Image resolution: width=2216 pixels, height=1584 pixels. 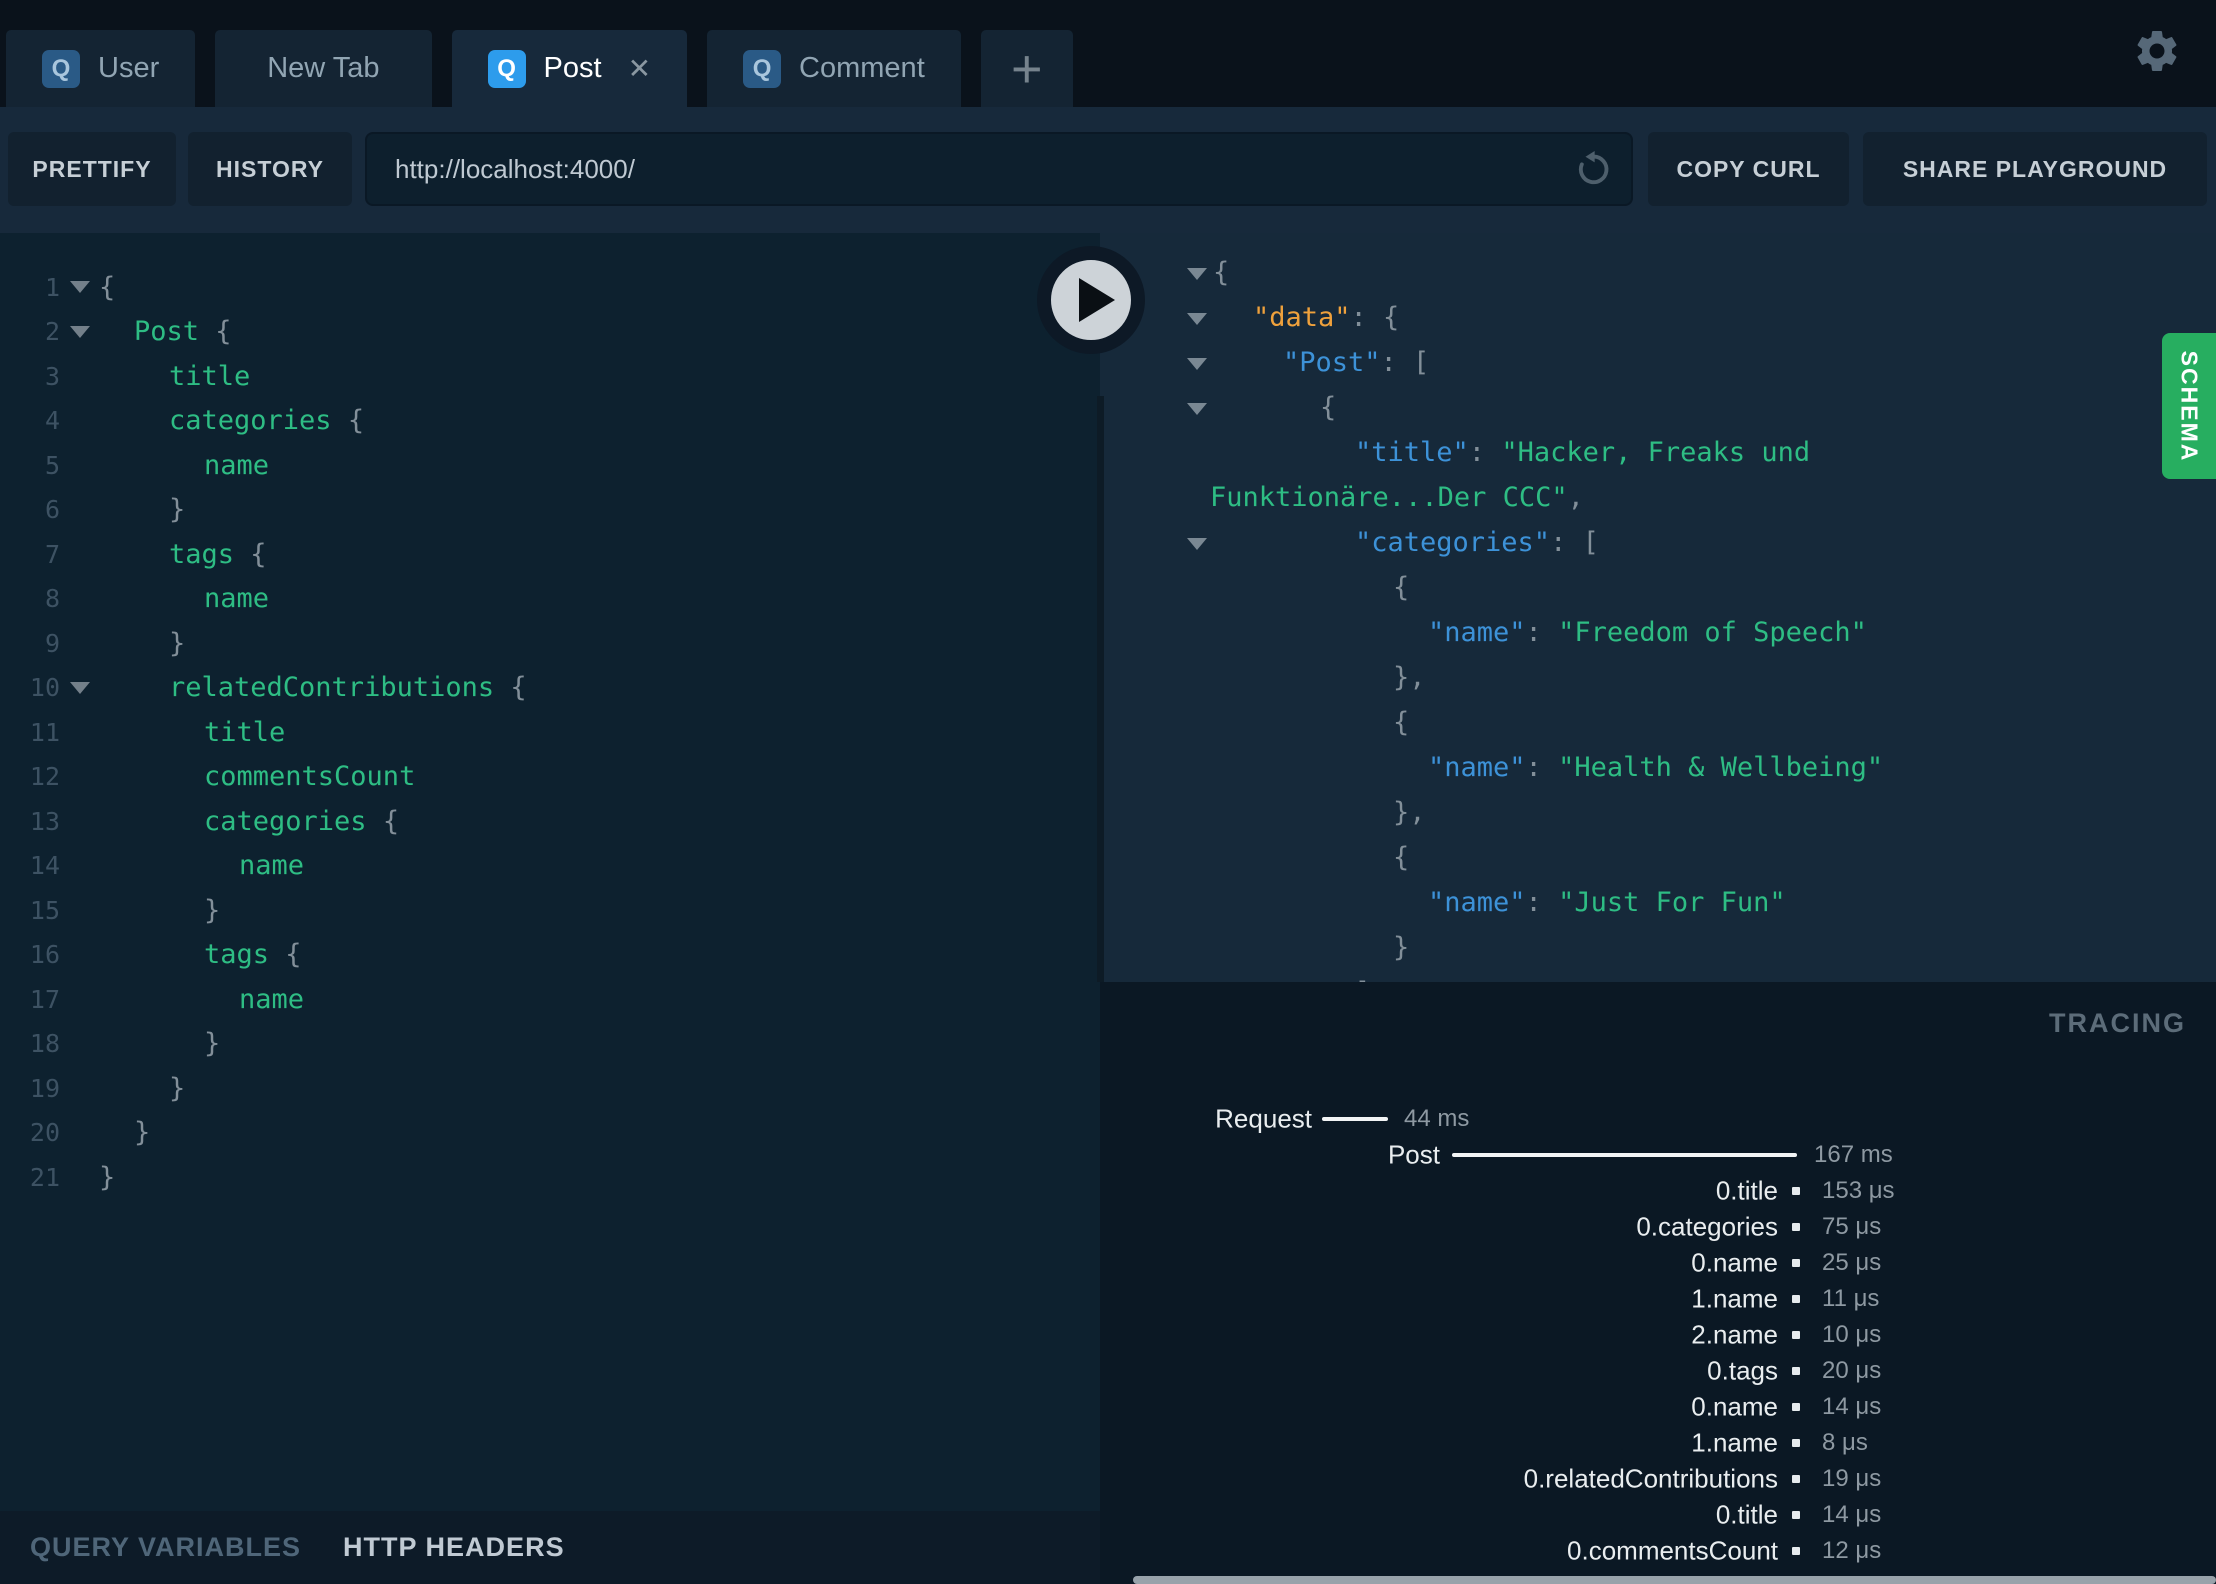 What do you see at coordinates (550, 510) in the screenshot?
I see `editor-line: 6}` at bounding box center [550, 510].